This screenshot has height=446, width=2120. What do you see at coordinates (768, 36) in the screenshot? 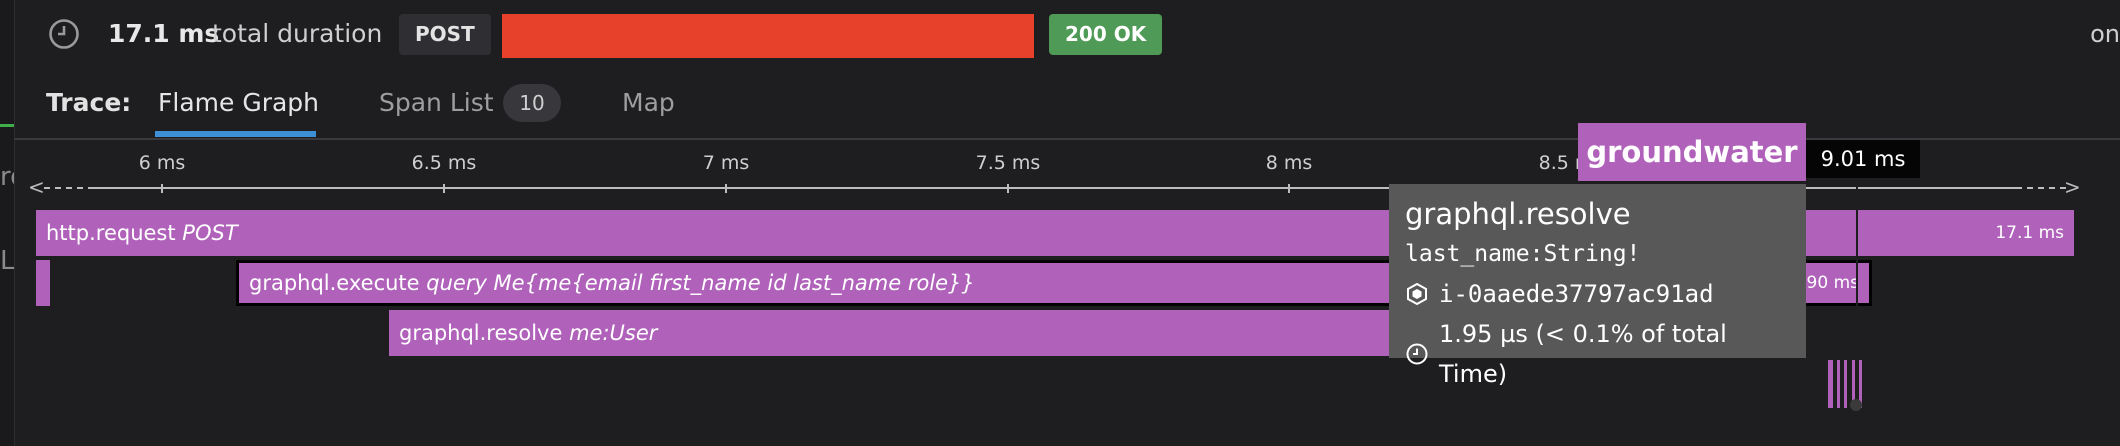
I see `request-error-bar` at bounding box center [768, 36].